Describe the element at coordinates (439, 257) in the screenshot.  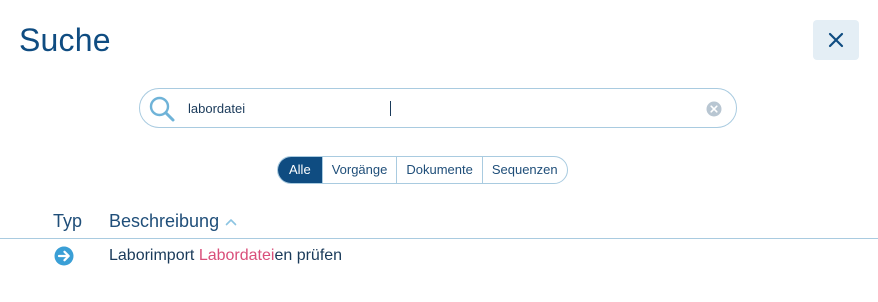
I see `table-row: Laborimport Labordateien prüfen` at that location.